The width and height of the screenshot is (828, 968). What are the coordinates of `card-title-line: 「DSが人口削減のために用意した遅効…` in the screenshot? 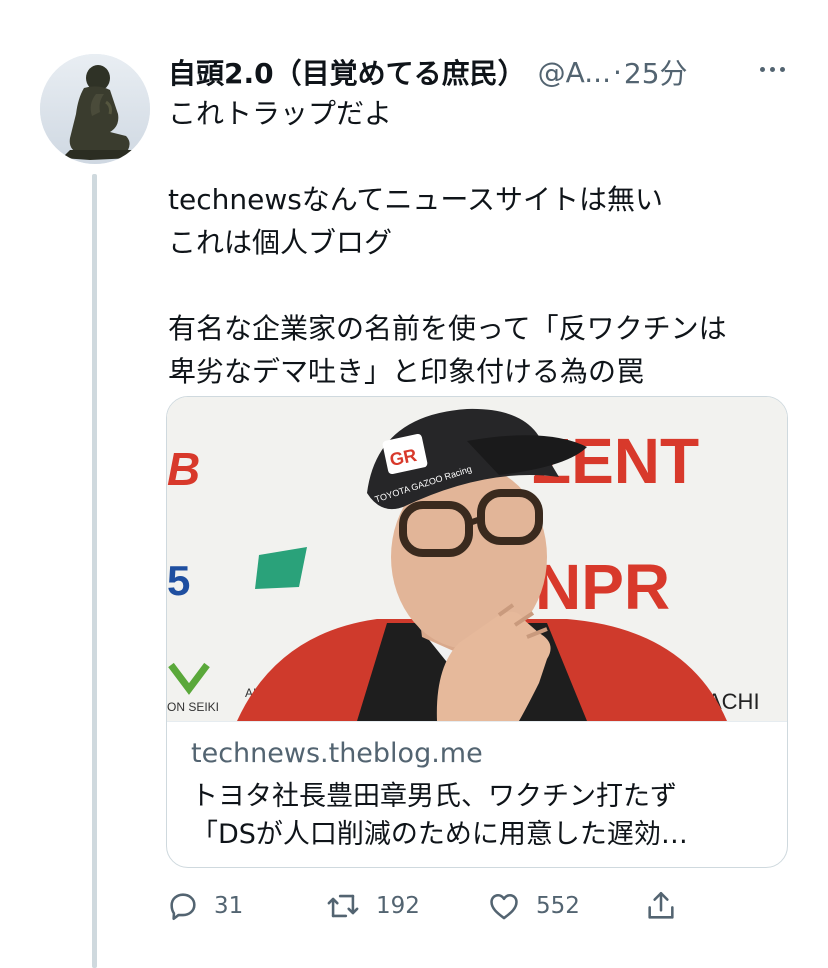 It's located at (439, 834).